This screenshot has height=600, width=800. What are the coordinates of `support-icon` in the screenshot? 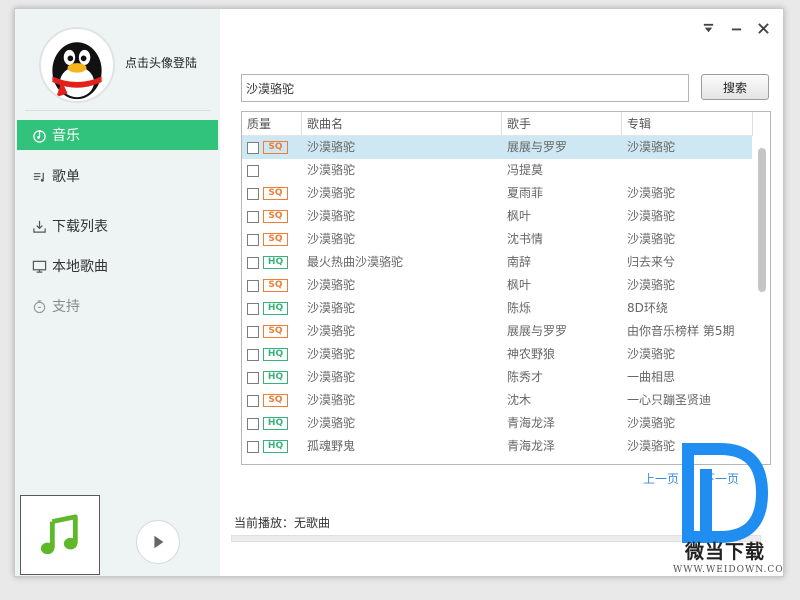 It's located at (39, 306).